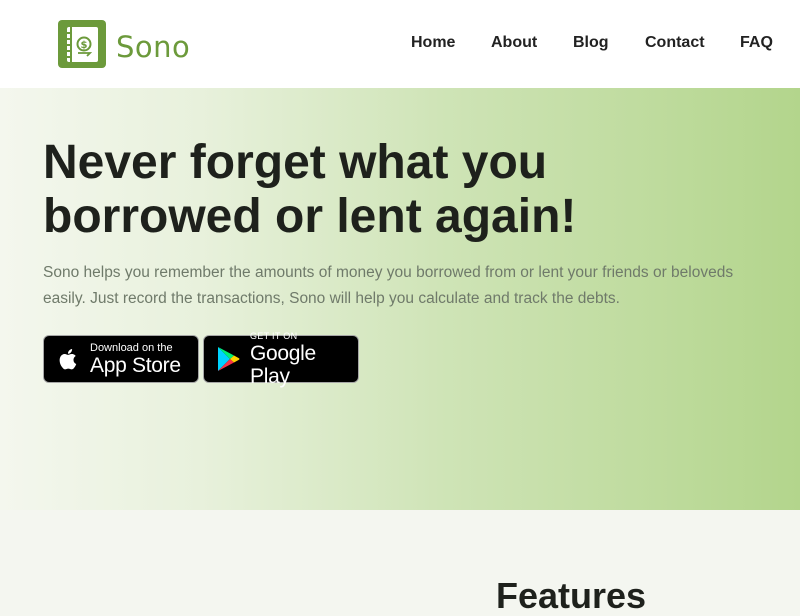 The height and width of the screenshot is (616, 800). I want to click on google-play-button: GET IT ON Google Play, so click(281, 359).